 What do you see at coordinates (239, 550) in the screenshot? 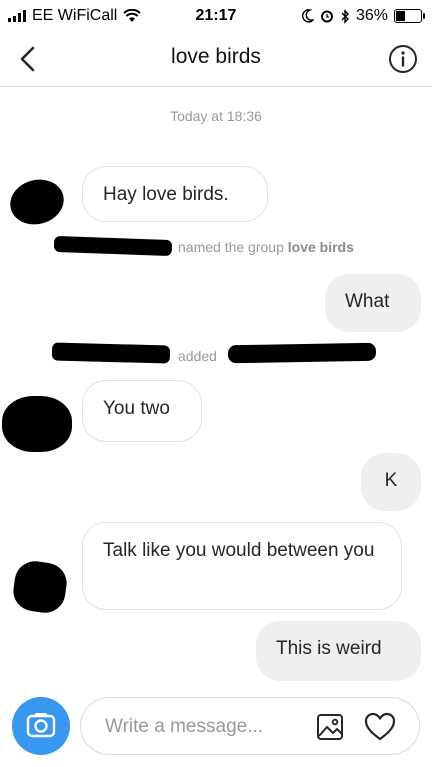
I see `message-text: Talk like you would between you` at bounding box center [239, 550].